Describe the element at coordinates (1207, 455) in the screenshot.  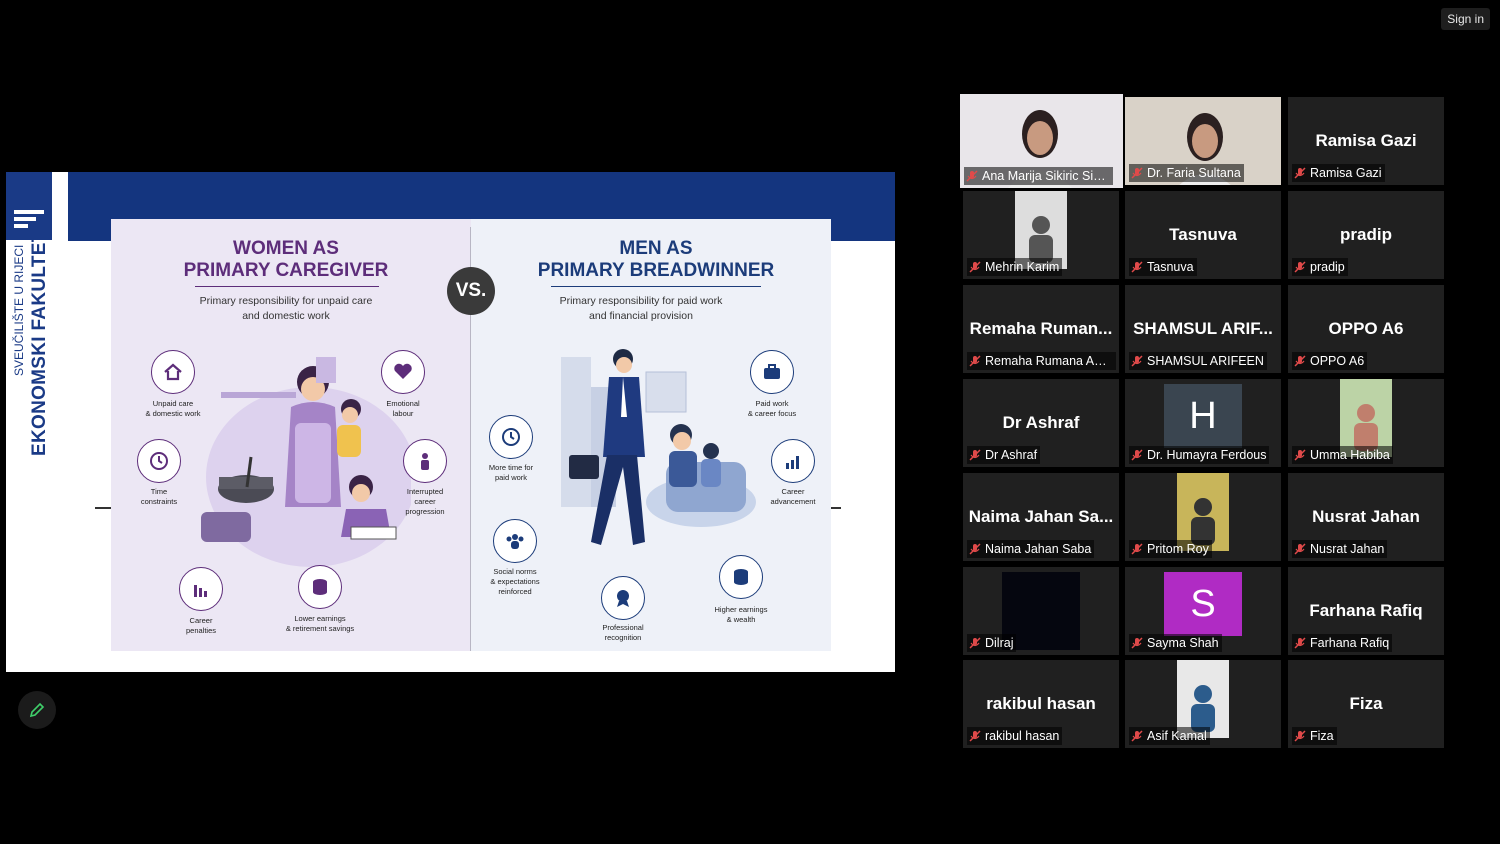
I see `participant-name: Dr. Humayra Ferdous` at that location.